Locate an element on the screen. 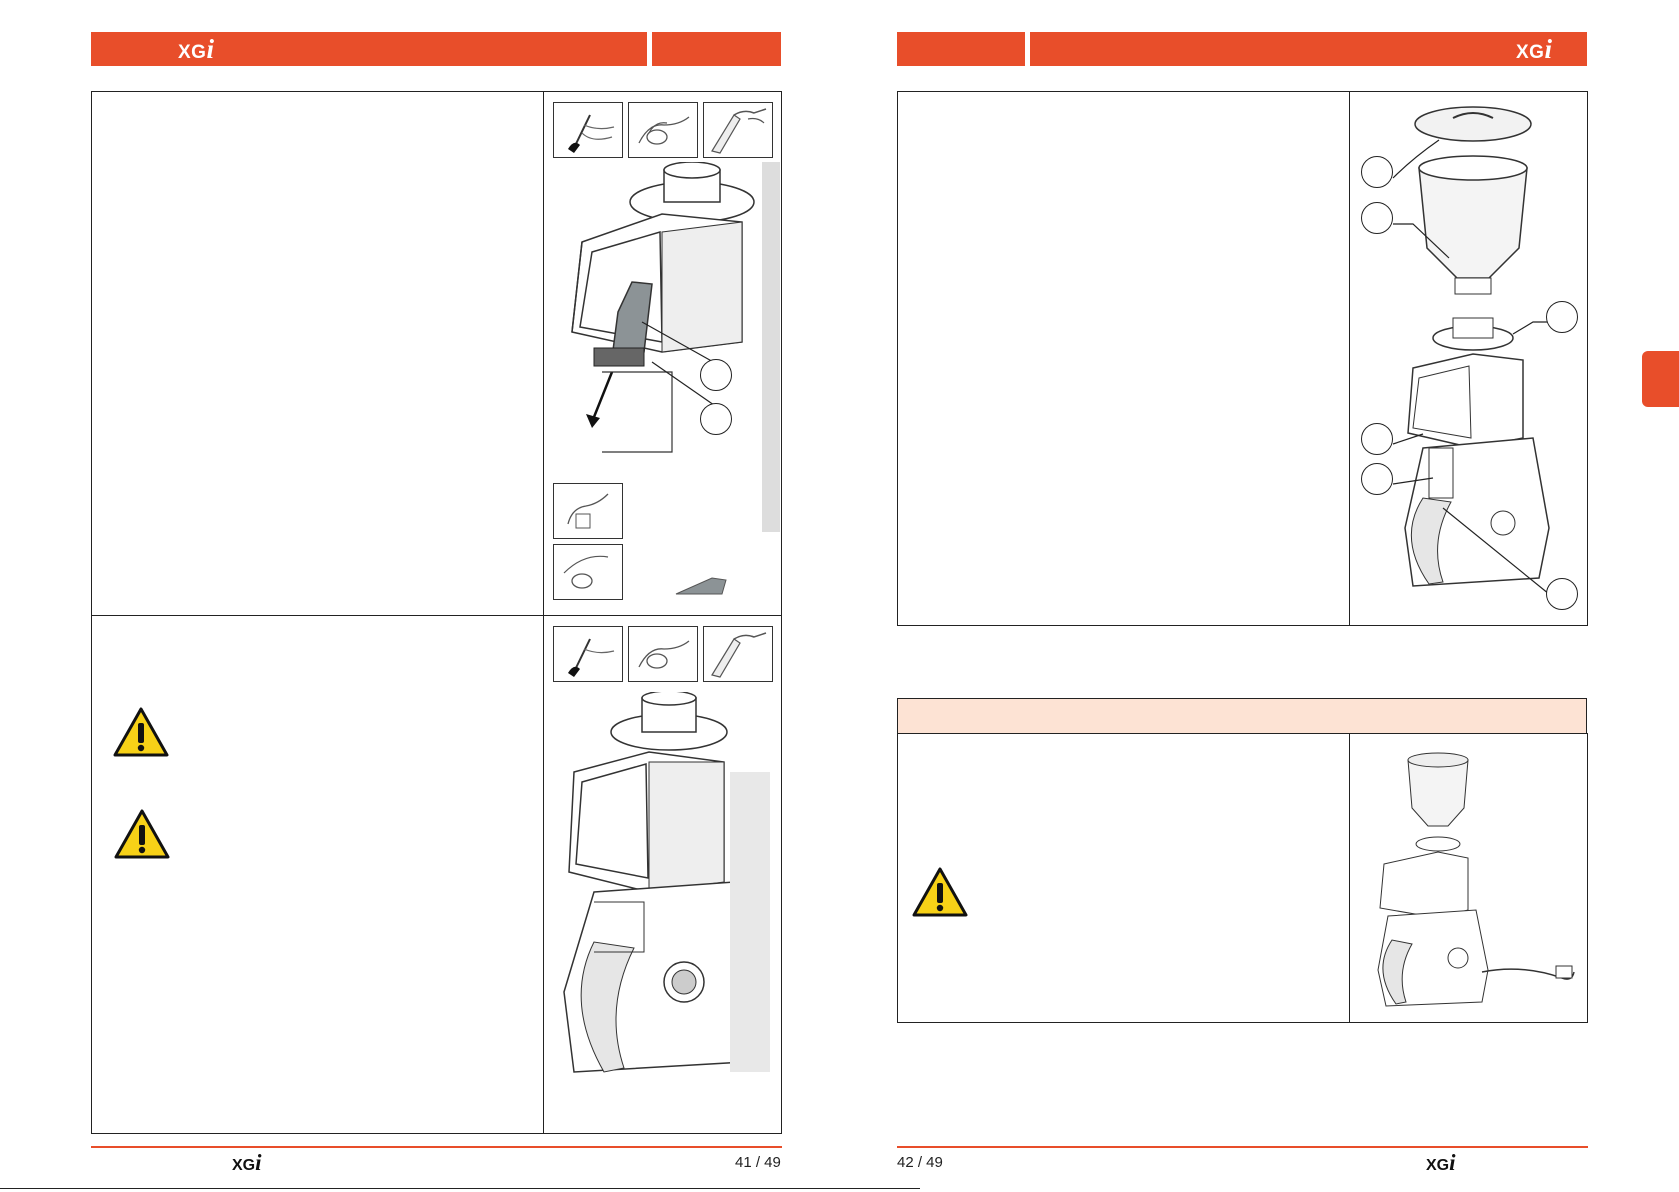 This screenshot has width=1679, height=1192. page-number-right: 42 / 49 is located at coordinates (920, 1162).